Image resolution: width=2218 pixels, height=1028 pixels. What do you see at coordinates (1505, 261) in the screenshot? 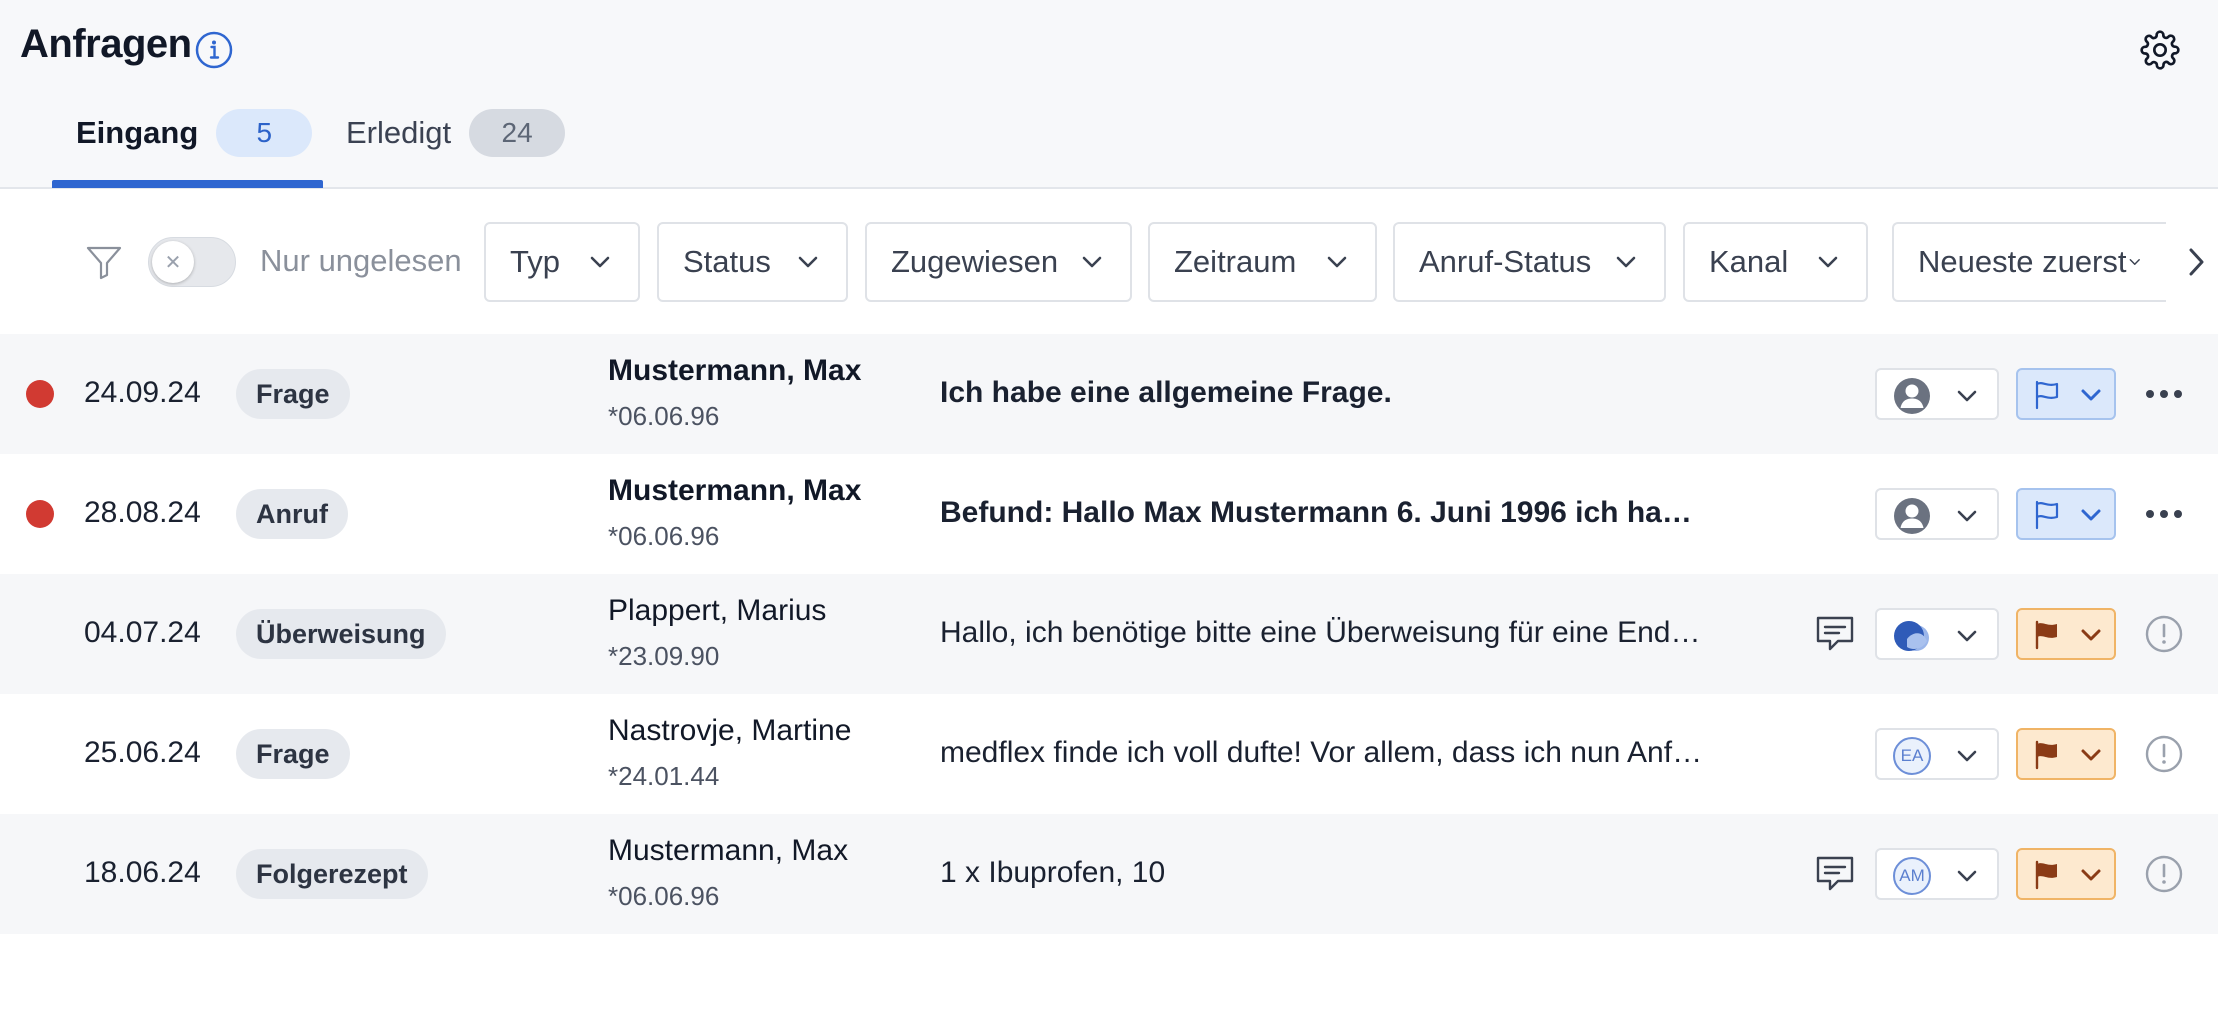
I see `filter-call-status-label: Anruf-Status` at bounding box center [1505, 261].